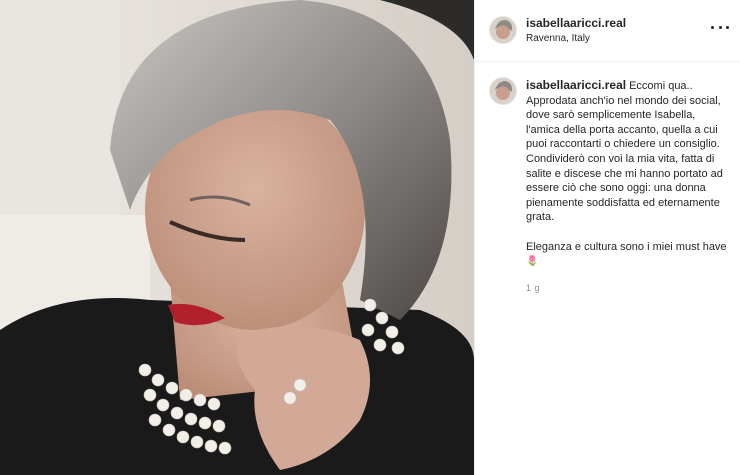  What do you see at coordinates (558, 38) in the screenshot?
I see `location-link: Ravenna, Italy` at bounding box center [558, 38].